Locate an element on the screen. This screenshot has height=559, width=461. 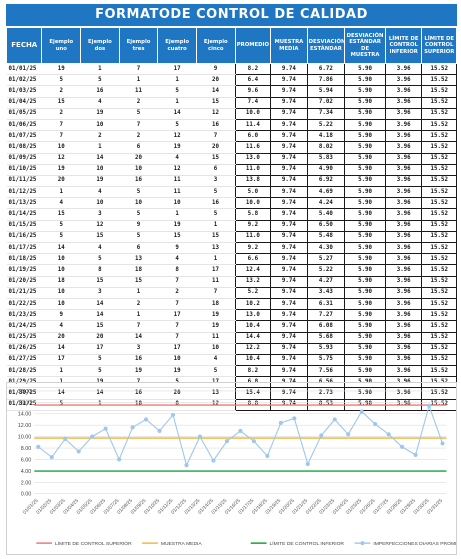
cell-ejemplo-cuatro: 4 is located at coordinates (177, 259).